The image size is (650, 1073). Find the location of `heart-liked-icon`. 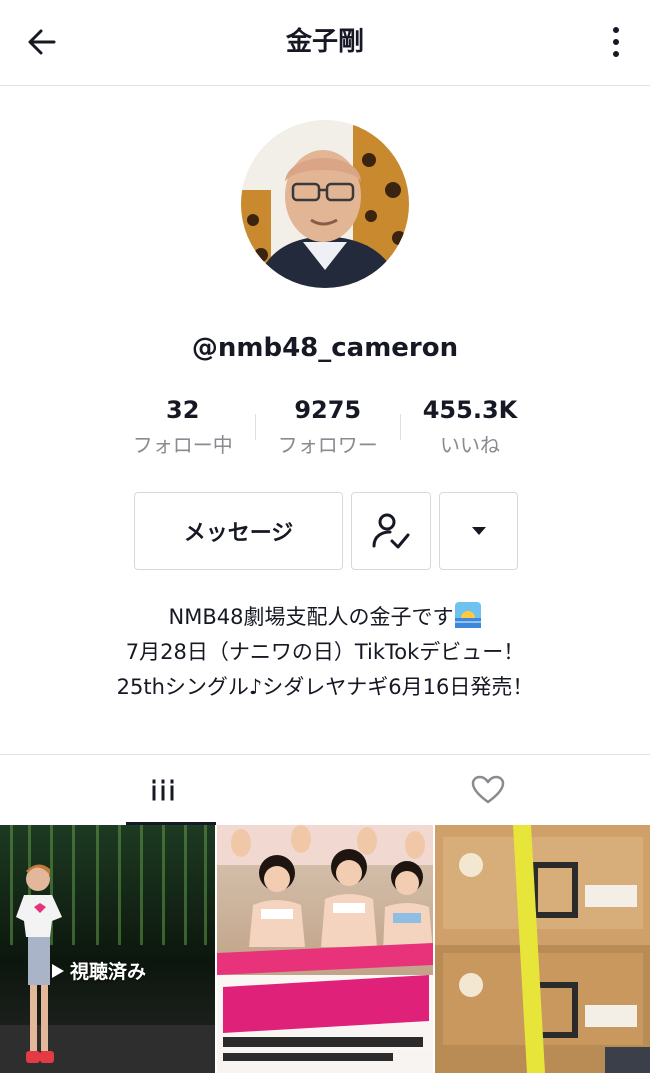

heart-liked-icon is located at coordinates (487, 789).